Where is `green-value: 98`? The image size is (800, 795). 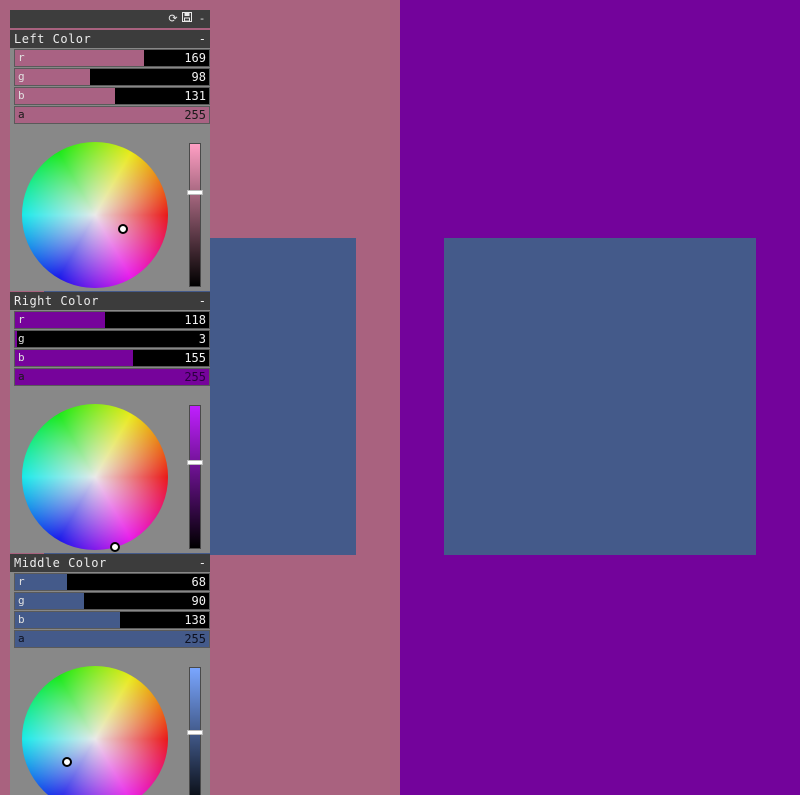
green-value: 98 is located at coordinates (198, 77).